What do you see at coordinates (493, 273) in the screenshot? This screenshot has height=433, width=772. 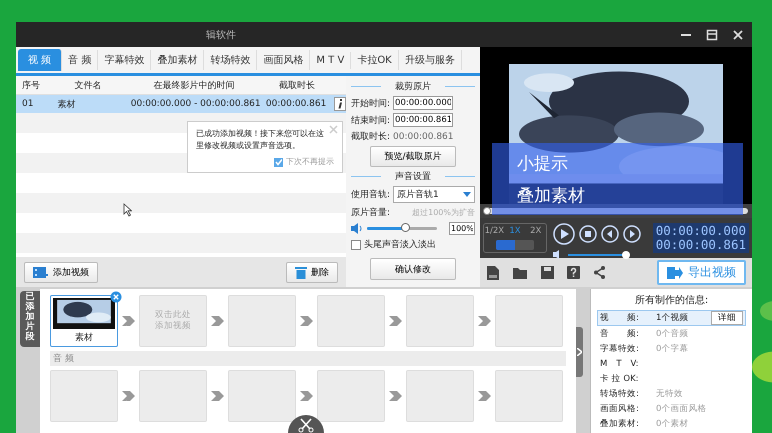 I see `document-icon` at bounding box center [493, 273].